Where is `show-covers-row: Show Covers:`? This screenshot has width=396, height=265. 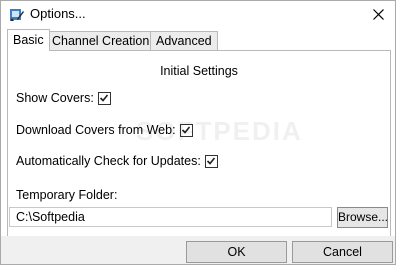 show-covers-row: Show Covers: is located at coordinates (63, 98).